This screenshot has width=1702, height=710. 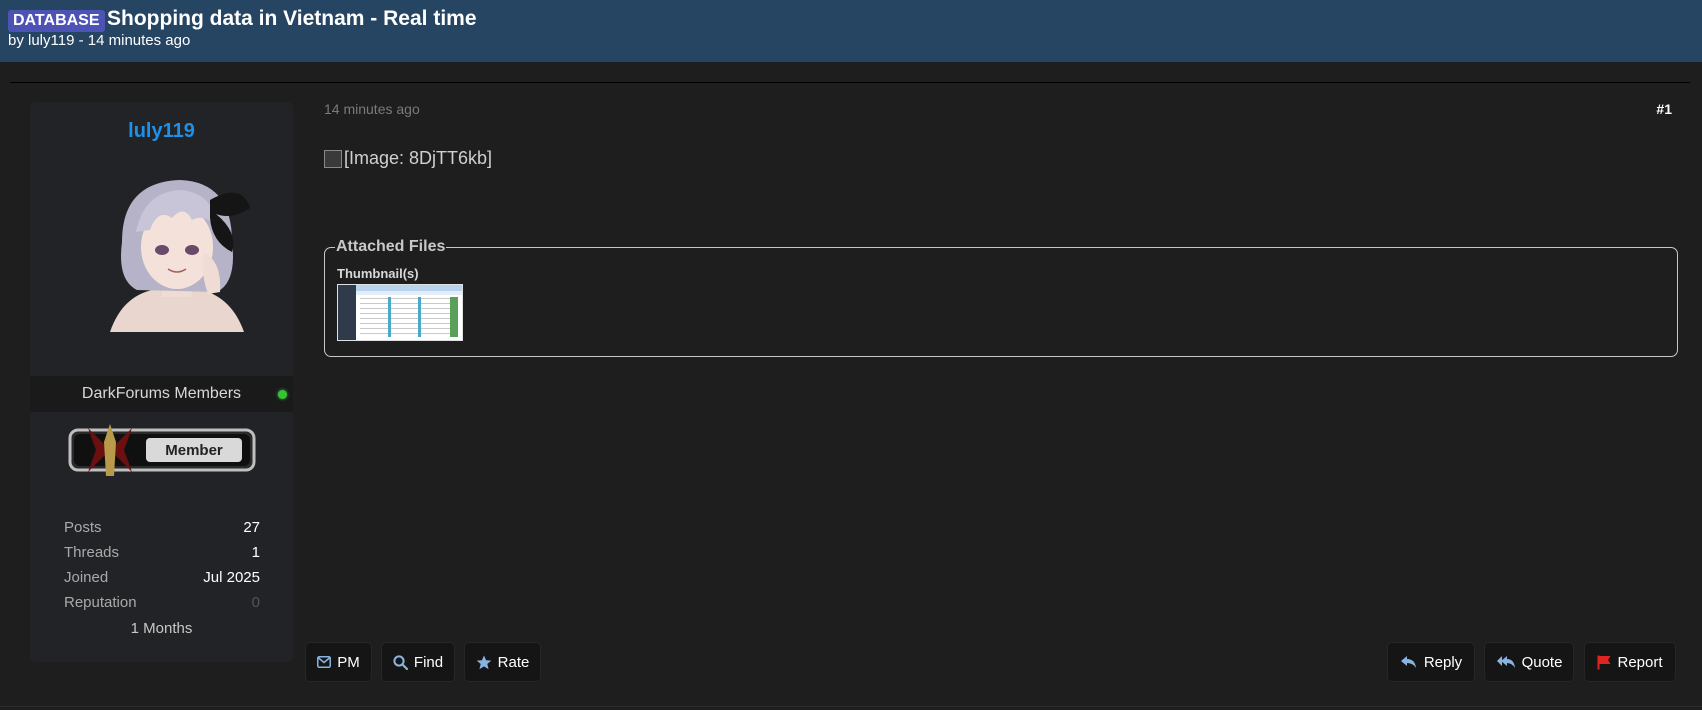 What do you see at coordinates (391, 247) in the screenshot?
I see `attached-files-legend: Attached Files` at bounding box center [391, 247].